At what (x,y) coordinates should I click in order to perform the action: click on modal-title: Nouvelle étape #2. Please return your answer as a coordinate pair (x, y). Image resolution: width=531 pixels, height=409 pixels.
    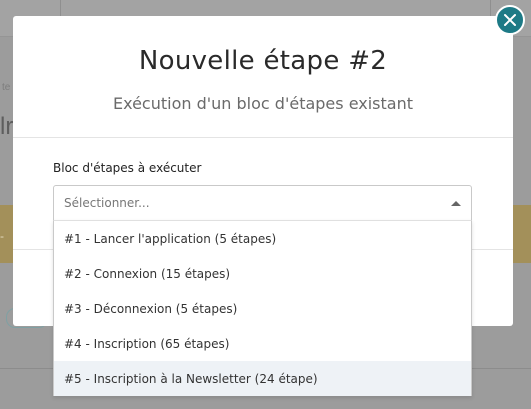
    Looking at the image, I should click on (263, 61).